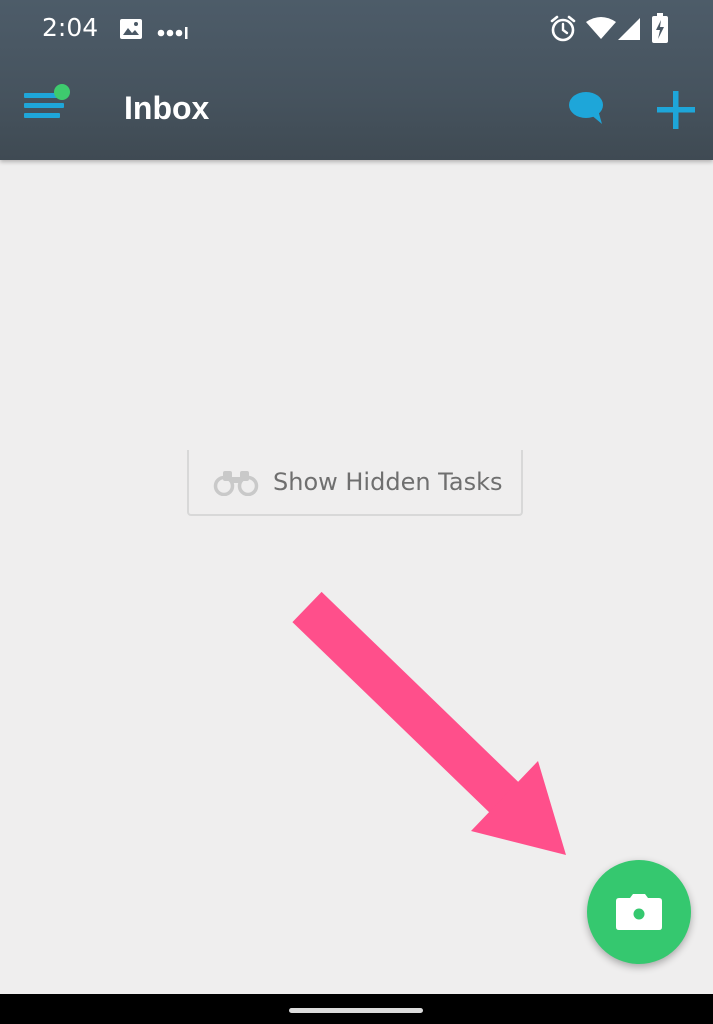 The height and width of the screenshot is (1024, 713). I want to click on navigation-bar, so click(356, 1009).